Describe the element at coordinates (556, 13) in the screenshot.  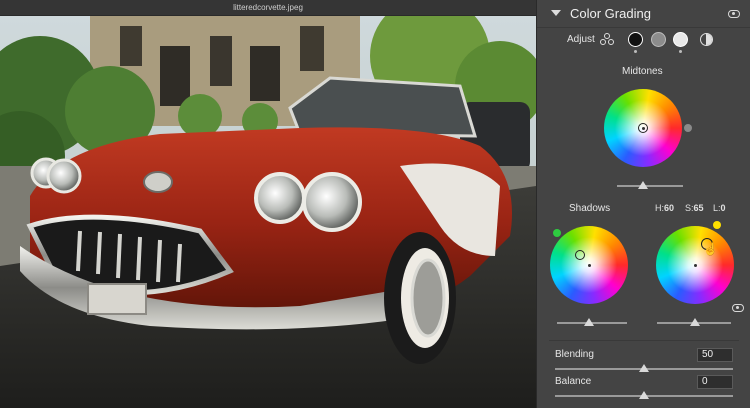
I see `chevron-down-icon` at that location.